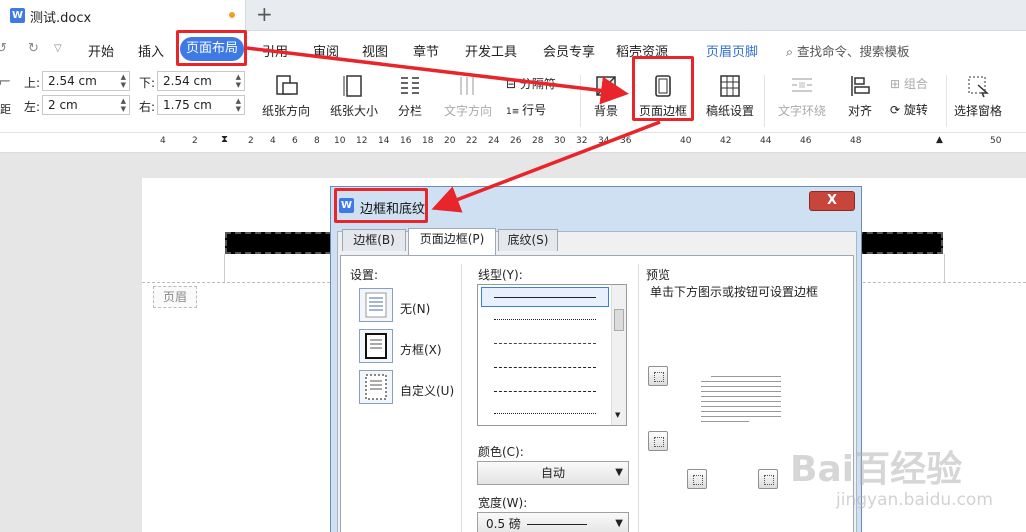 The height and width of the screenshot is (532, 1026). I want to click on background-button: 背景, so click(606, 96).